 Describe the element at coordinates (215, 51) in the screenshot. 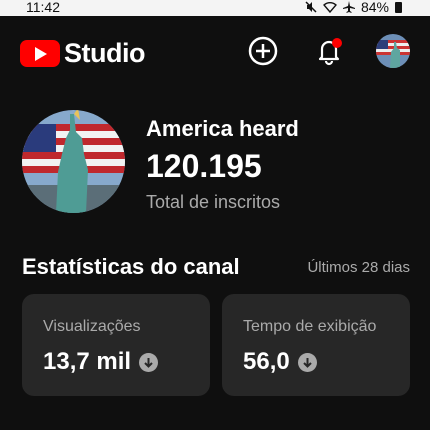

I see `app-bar: Studio` at that location.